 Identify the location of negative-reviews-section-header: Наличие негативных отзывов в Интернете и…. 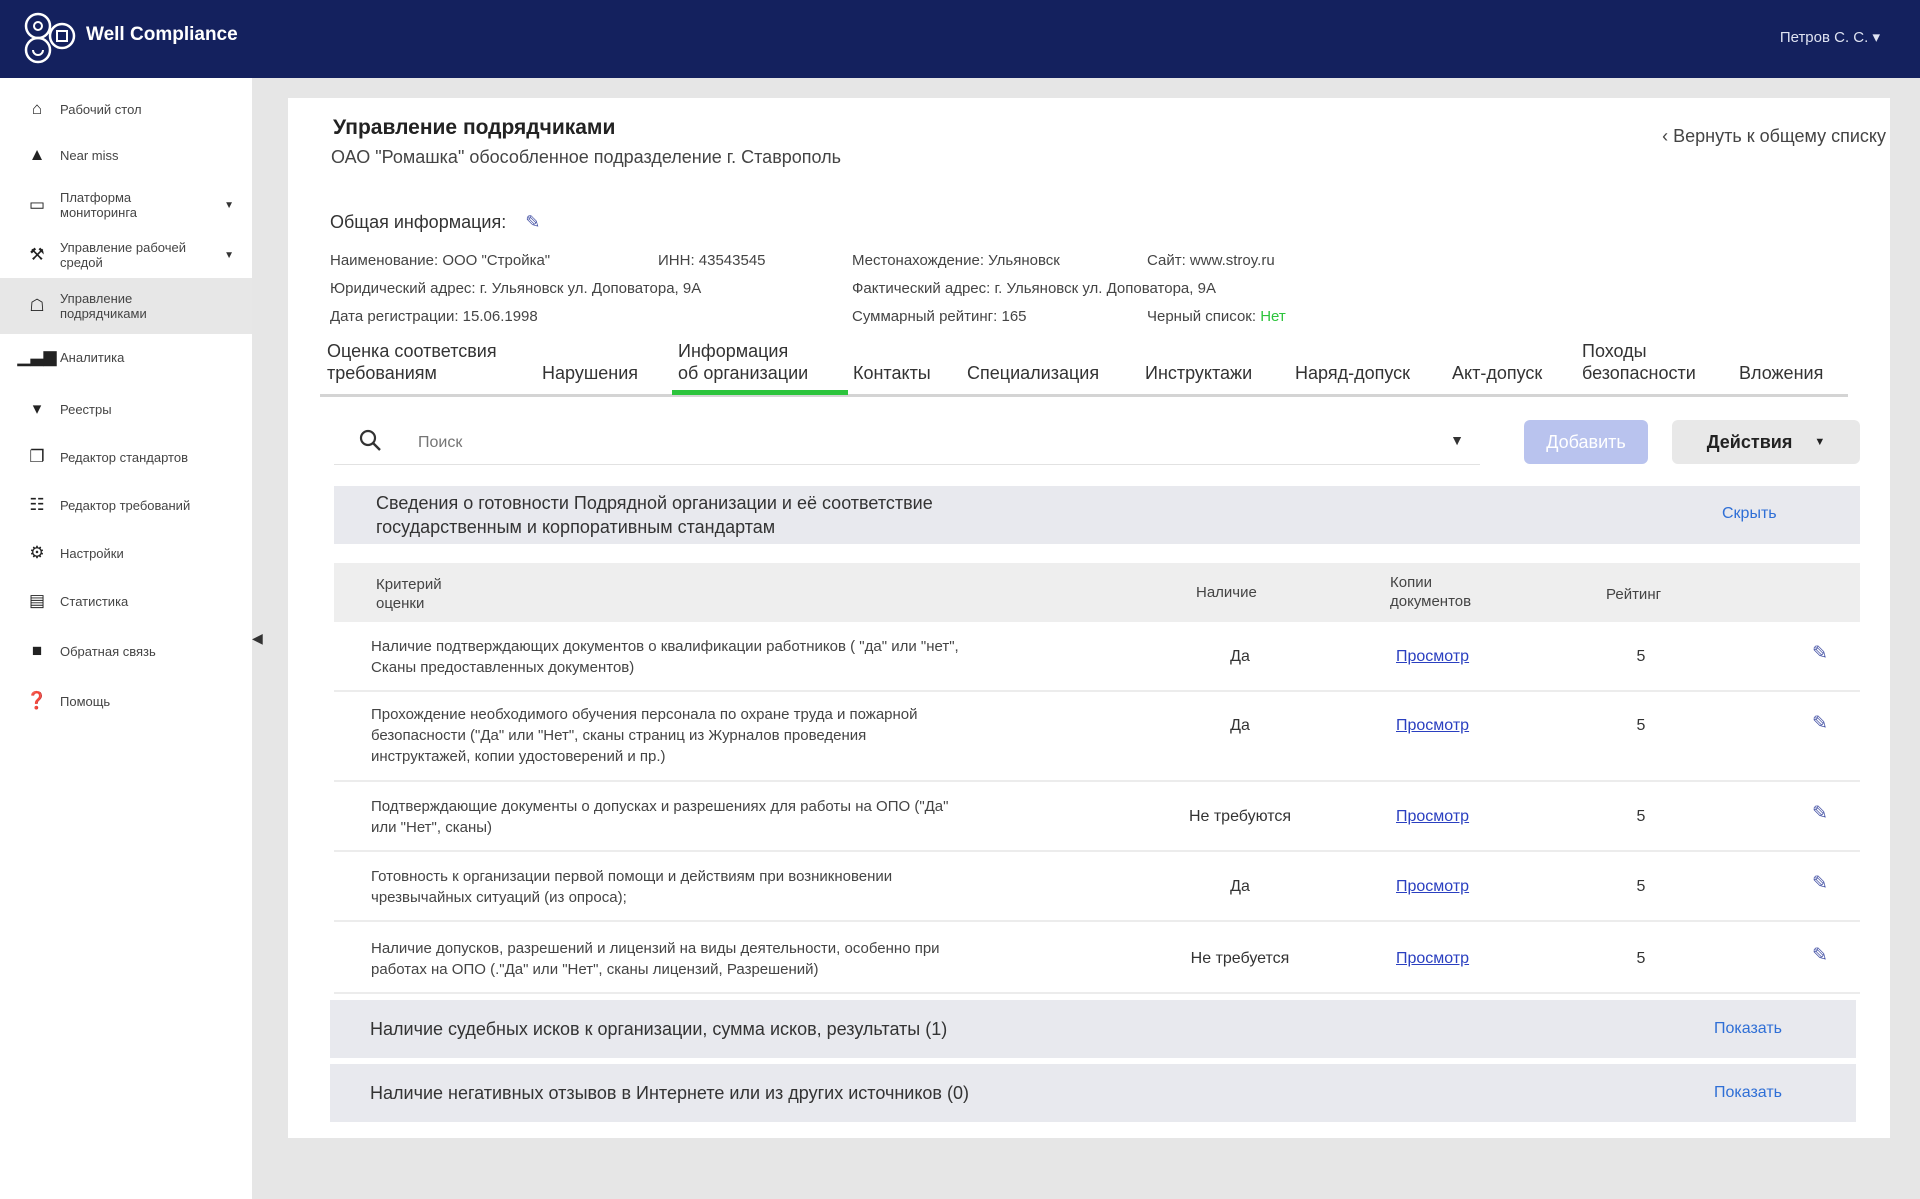
(1093, 1093).